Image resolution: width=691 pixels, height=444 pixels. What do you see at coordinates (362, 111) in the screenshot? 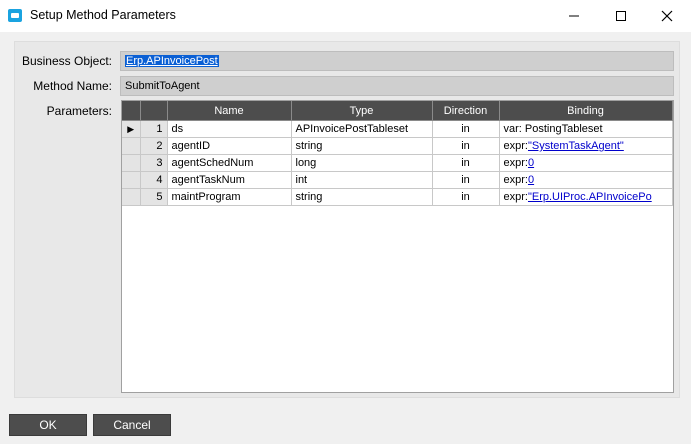
I see `column-header-type: Type` at bounding box center [362, 111].